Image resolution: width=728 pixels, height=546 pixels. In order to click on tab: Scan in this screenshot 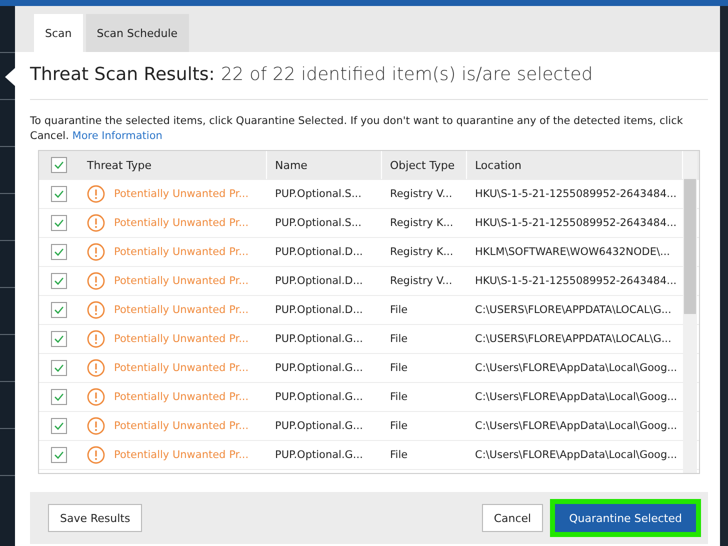, I will do `click(58, 33)`.